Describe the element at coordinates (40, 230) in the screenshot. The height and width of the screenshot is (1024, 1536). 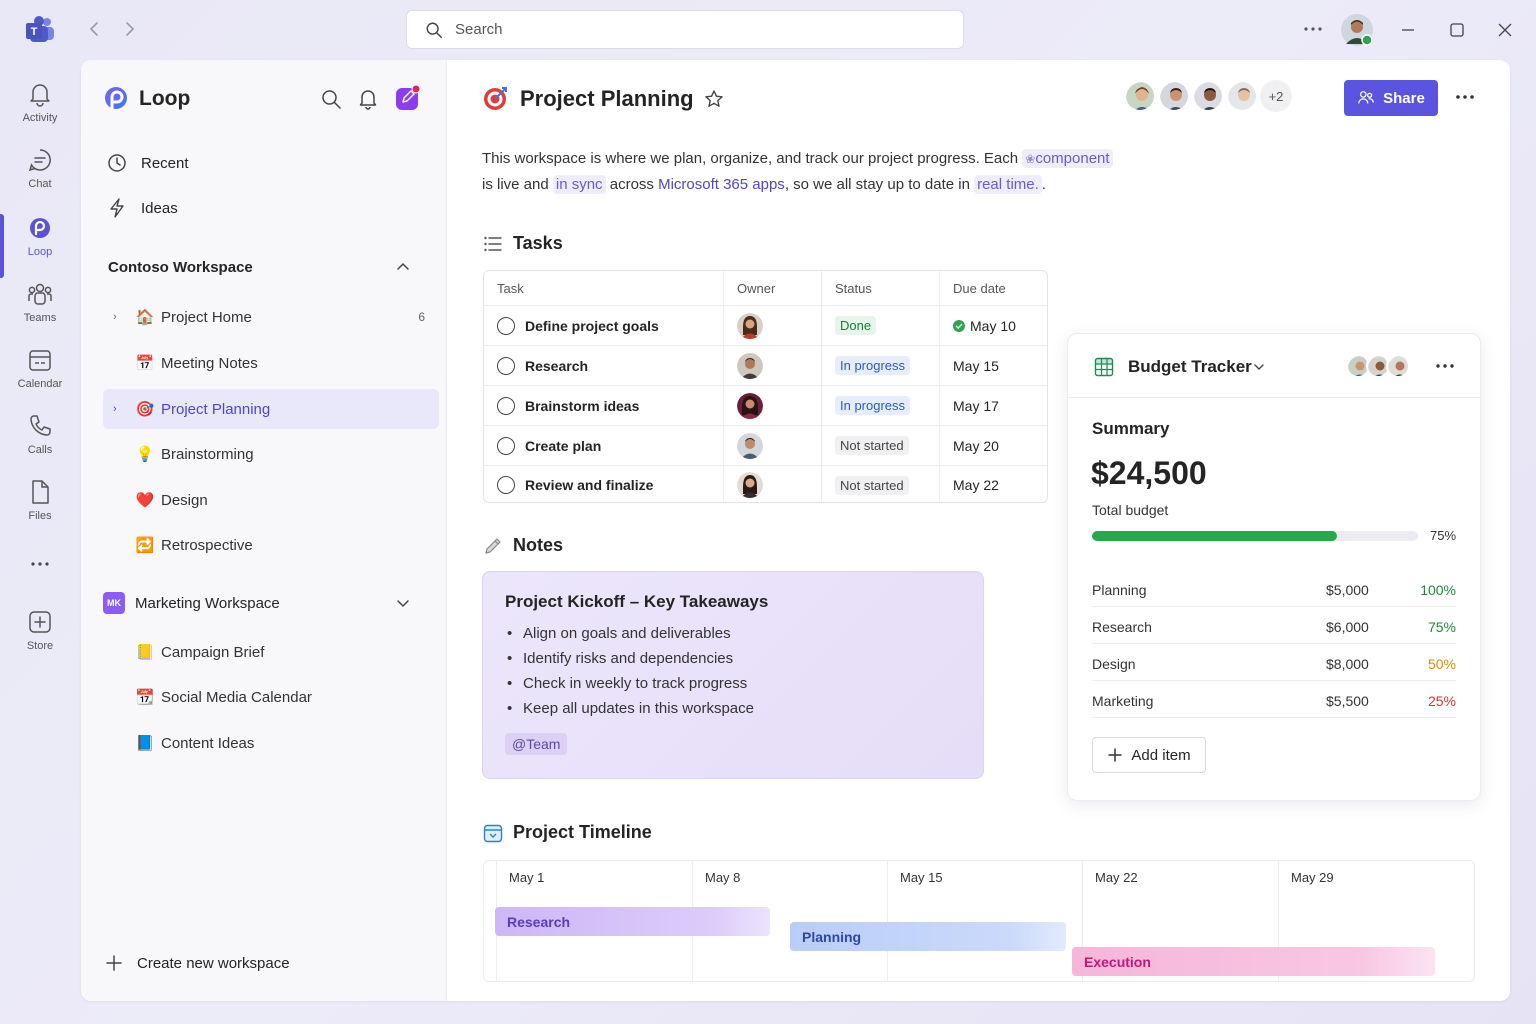
I see `loop-icon` at that location.